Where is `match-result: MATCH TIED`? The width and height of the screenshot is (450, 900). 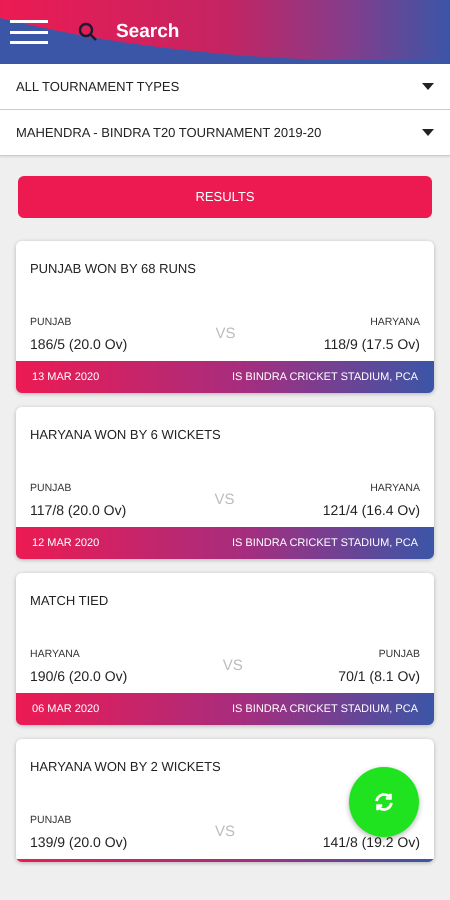 match-result: MATCH TIED is located at coordinates (69, 601).